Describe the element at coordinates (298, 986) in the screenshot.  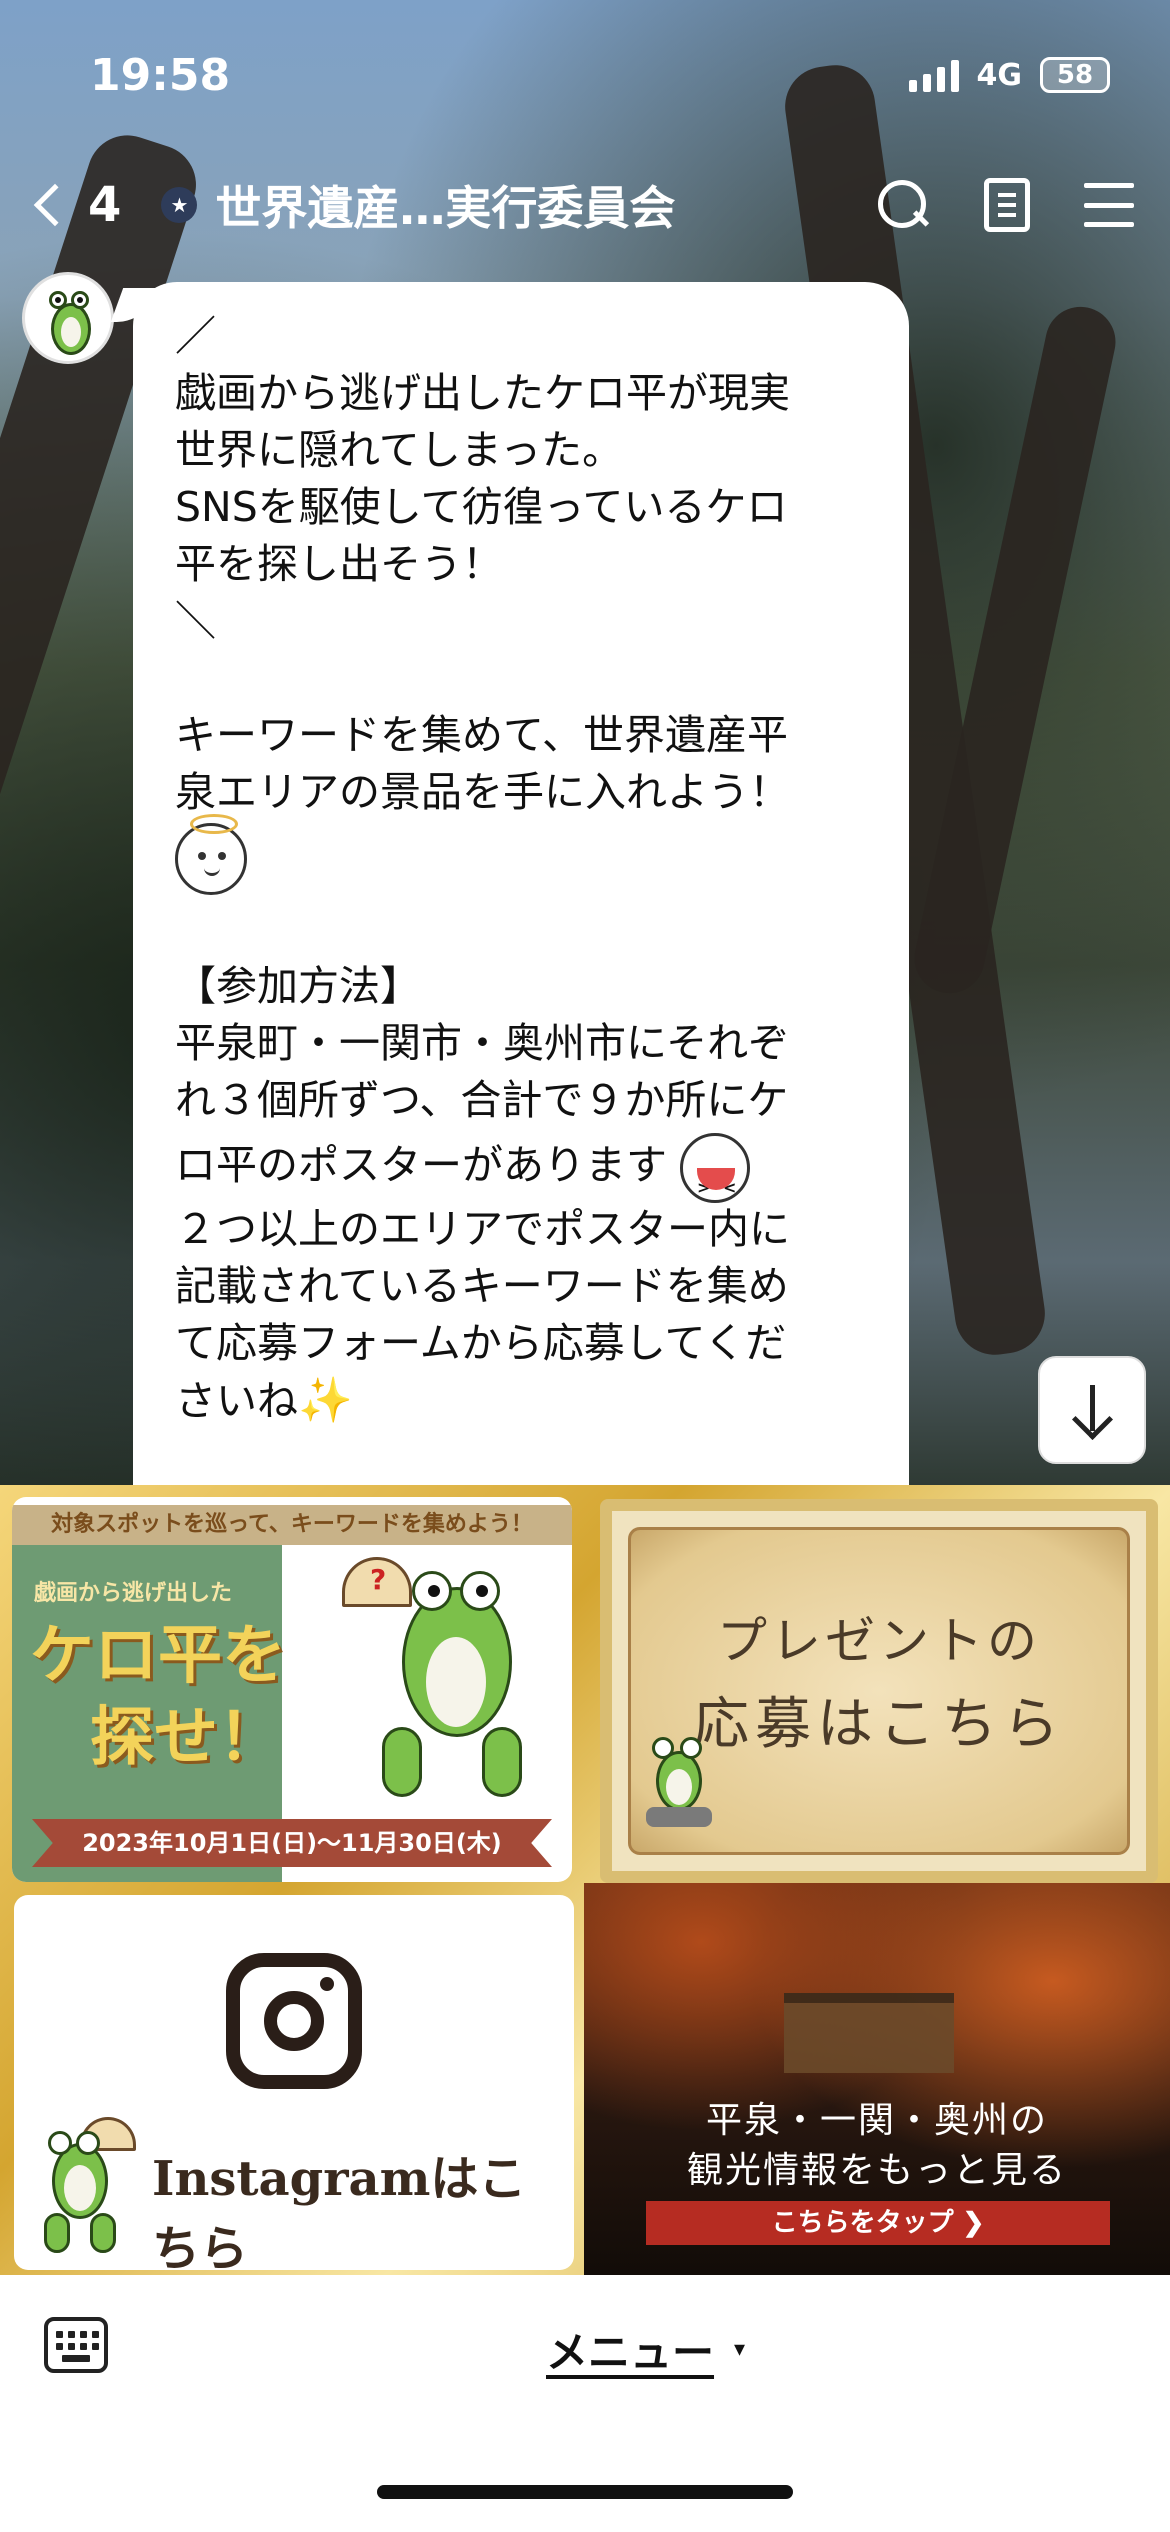
I see `message-line: 【参加方法】` at that location.